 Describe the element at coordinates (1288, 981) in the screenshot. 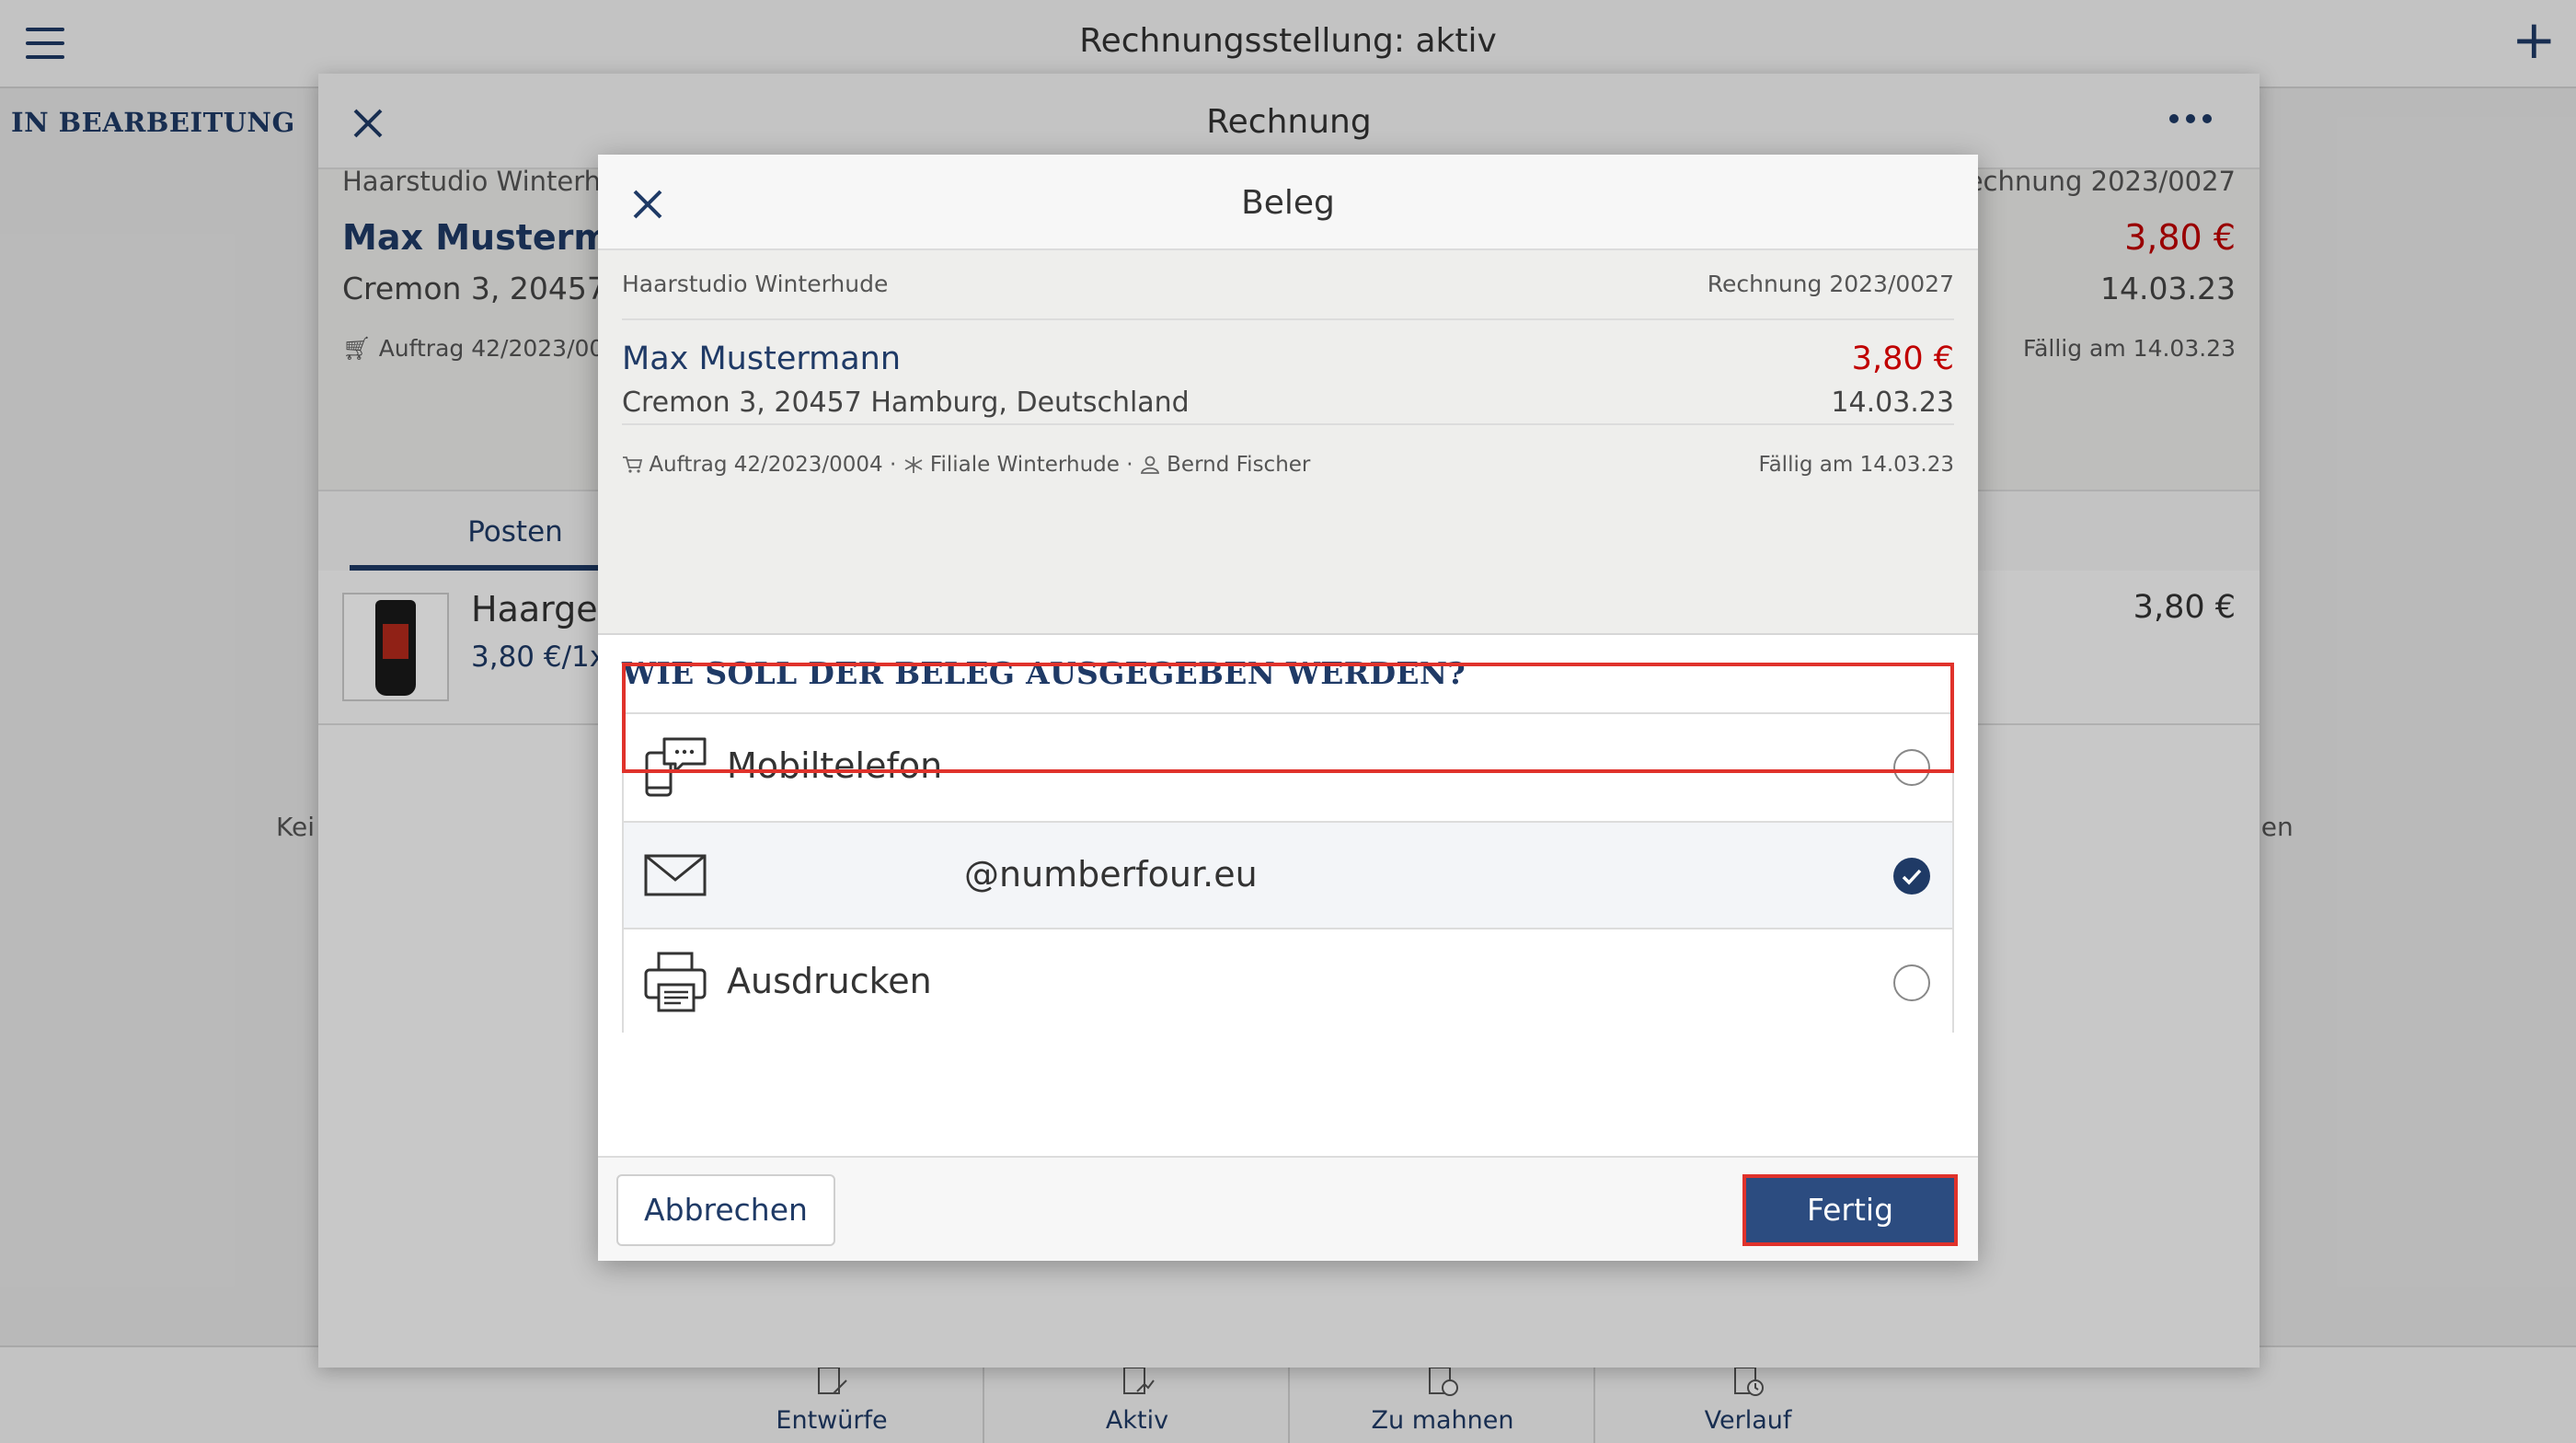

I see `option-print: Ausdrucken` at that location.